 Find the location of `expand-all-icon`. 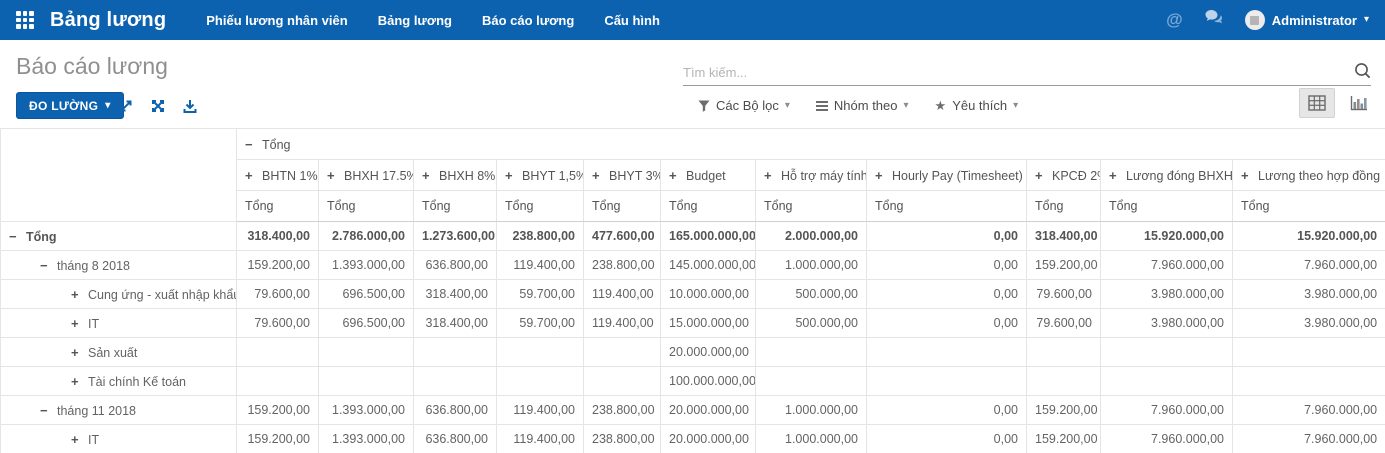

expand-all-icon is located at coordinates (126, 106).